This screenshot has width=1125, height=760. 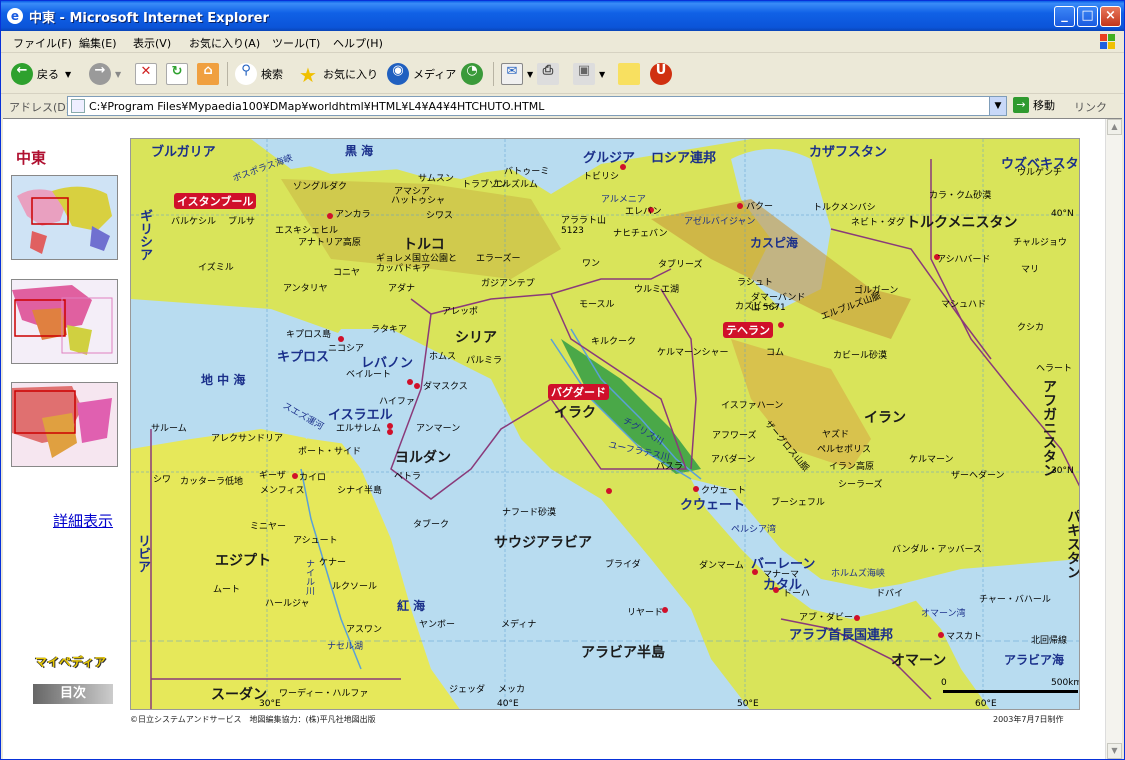 I want to click on city-label: ベイルート, so click(x=369, y=375).